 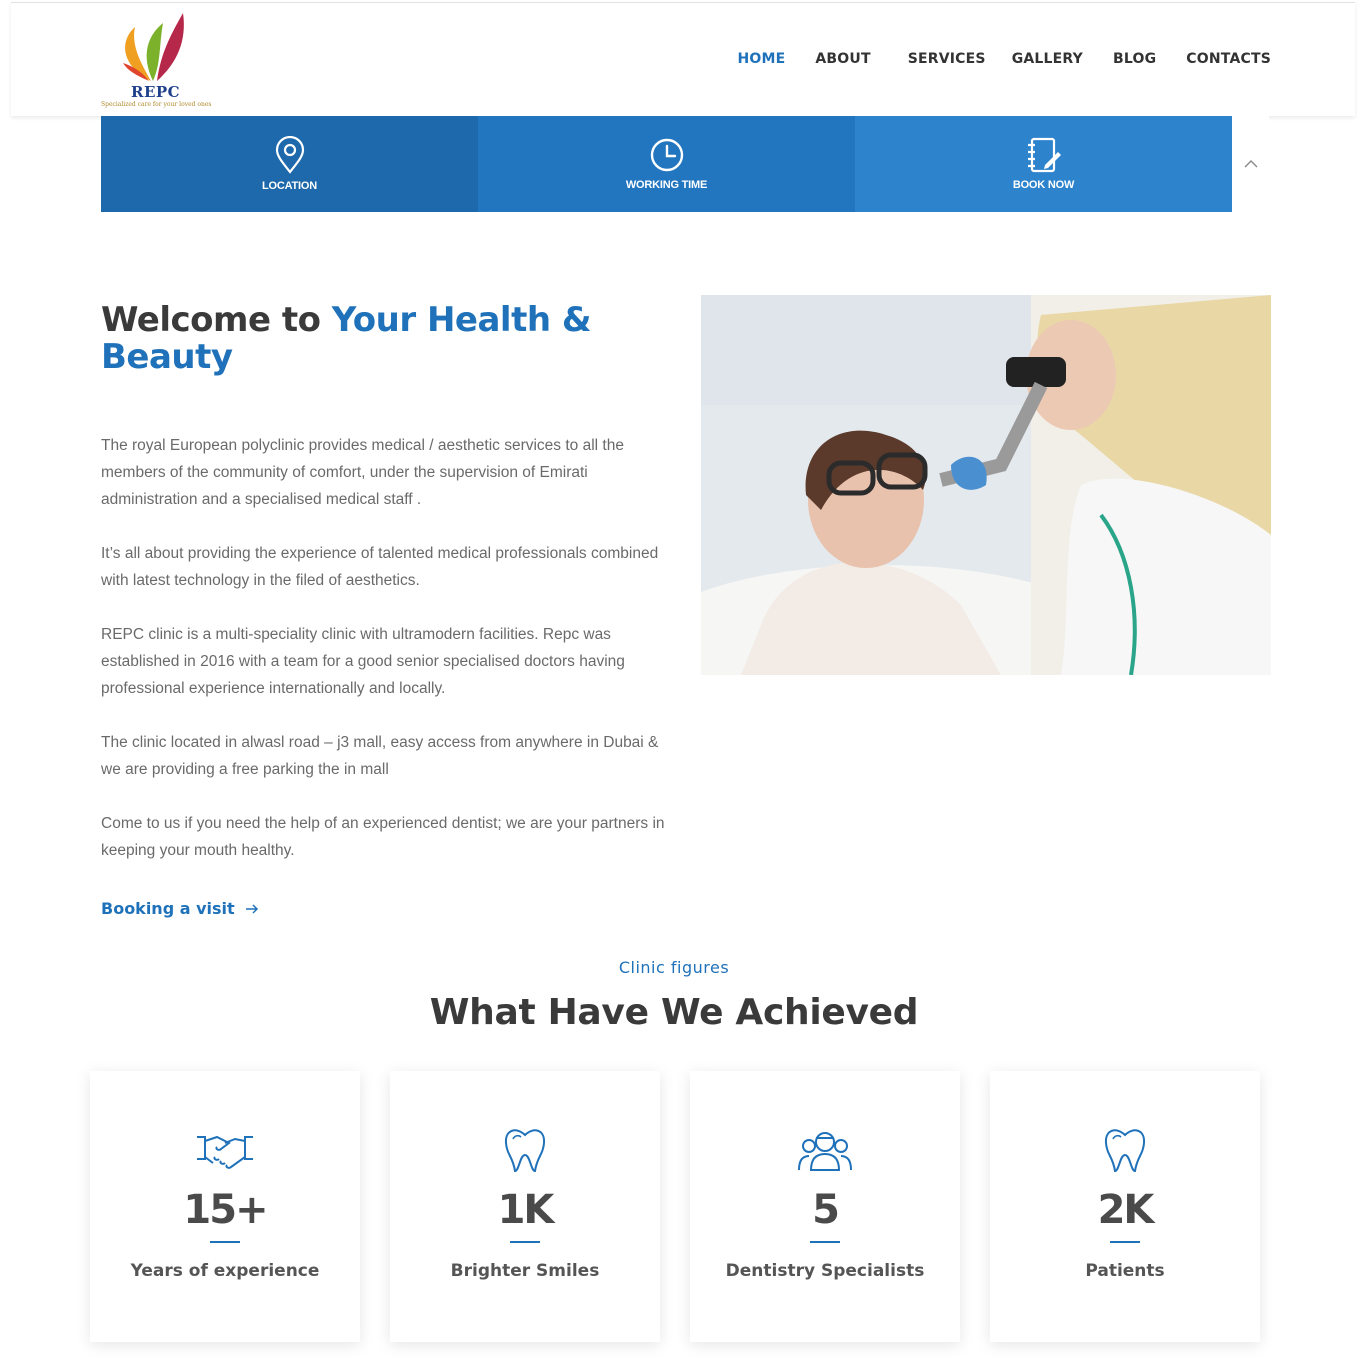 I want to click on location-button: LOCATION, so click(x=289, y=164).